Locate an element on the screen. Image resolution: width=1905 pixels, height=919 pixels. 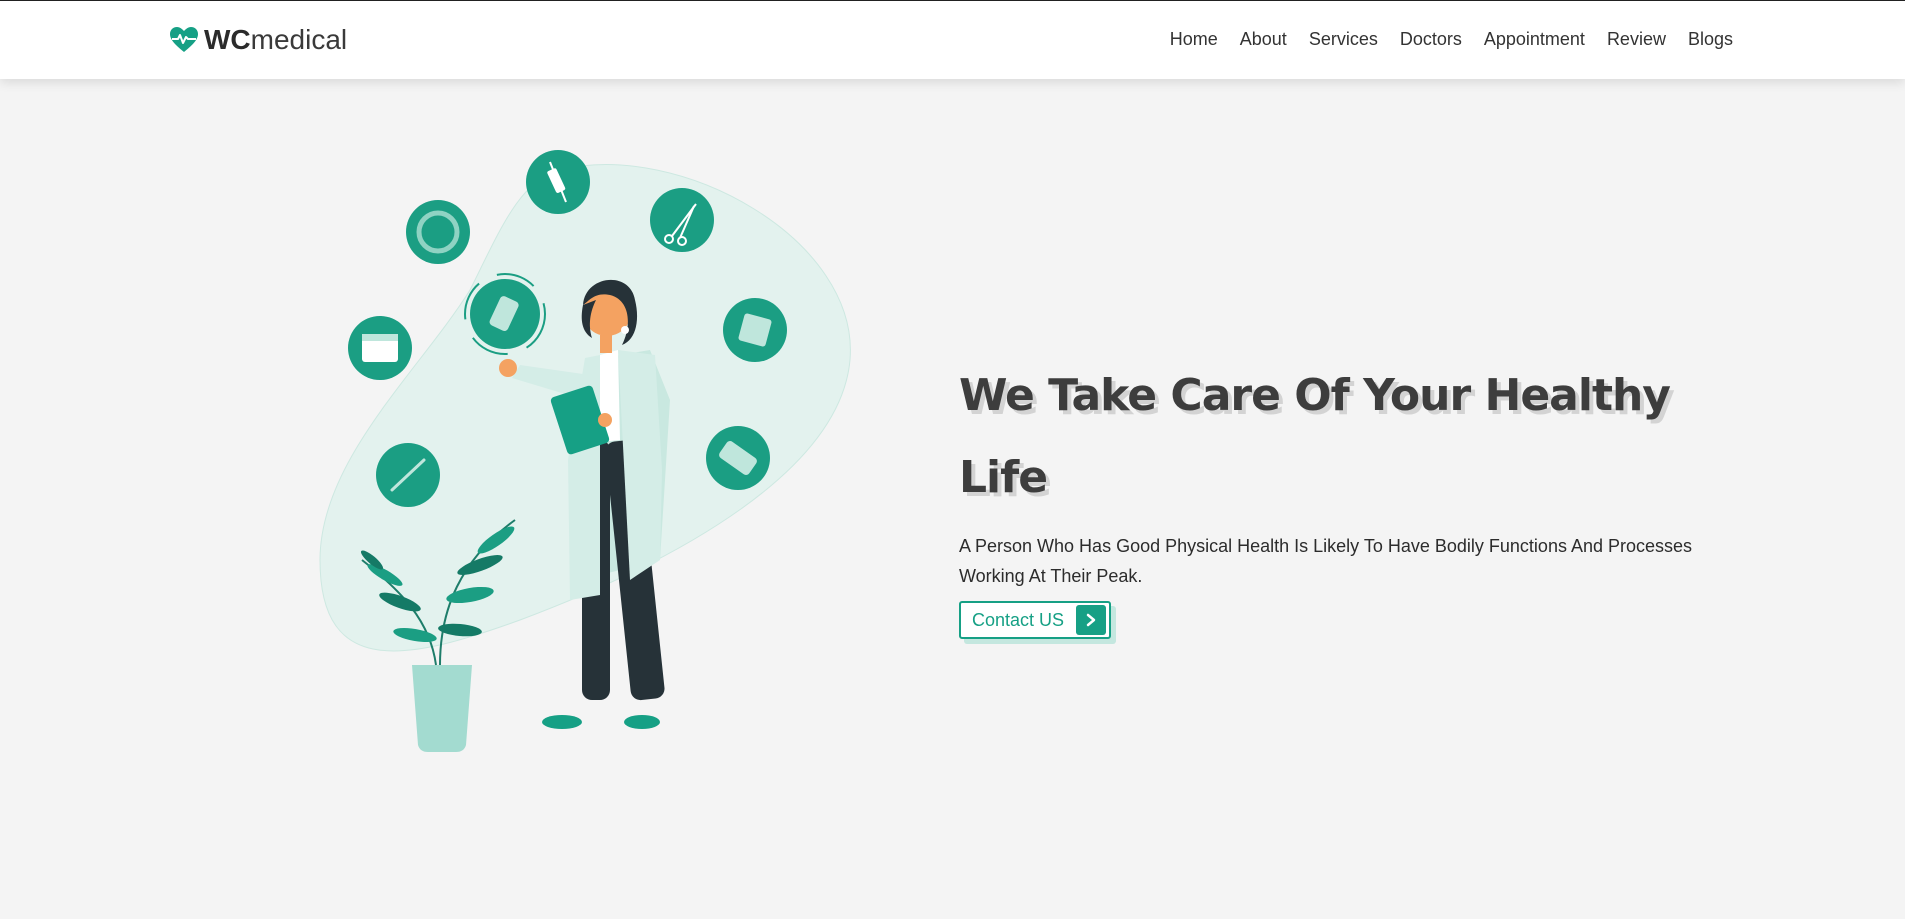
hero-title-line2: Life is located at coordinates (1003, 477).